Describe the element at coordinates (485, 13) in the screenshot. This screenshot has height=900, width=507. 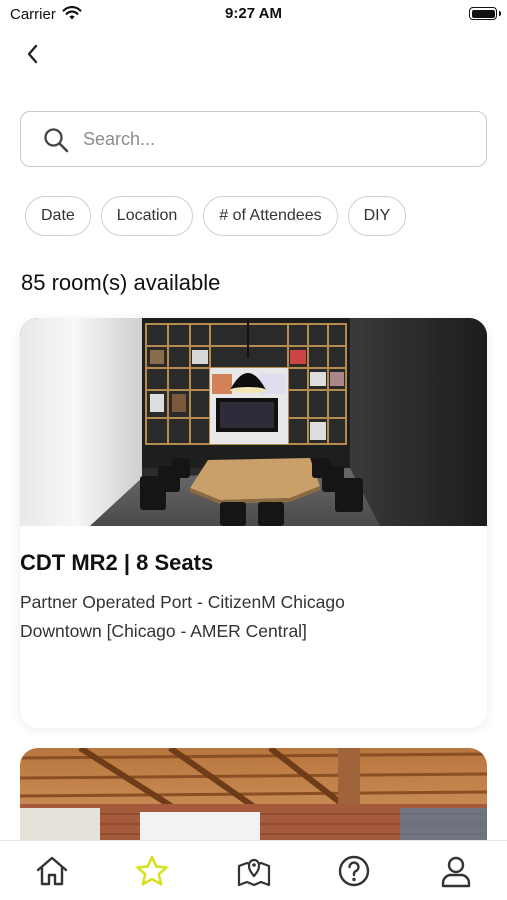
I see `battery-icon` at that location.